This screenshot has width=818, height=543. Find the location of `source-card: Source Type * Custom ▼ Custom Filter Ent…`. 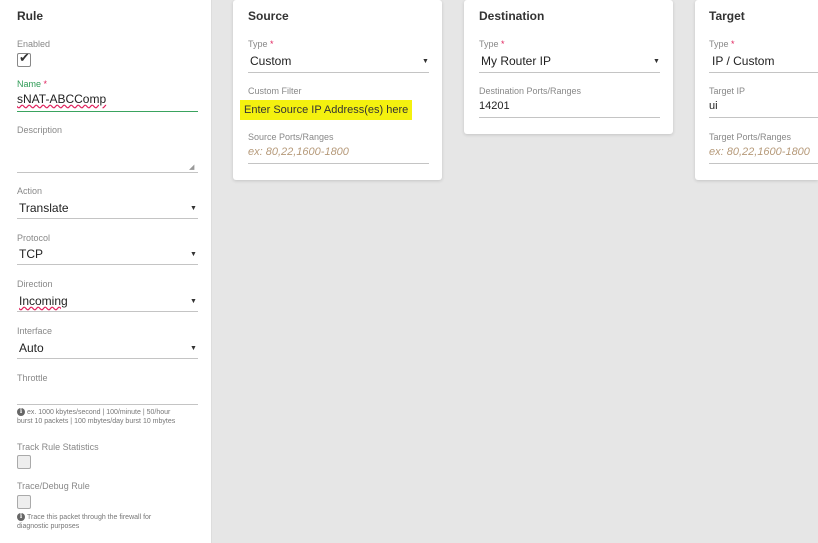

source-card: Source Type * Custom ▼ Custom Filter Ent… is located at coordinates (337, 90).